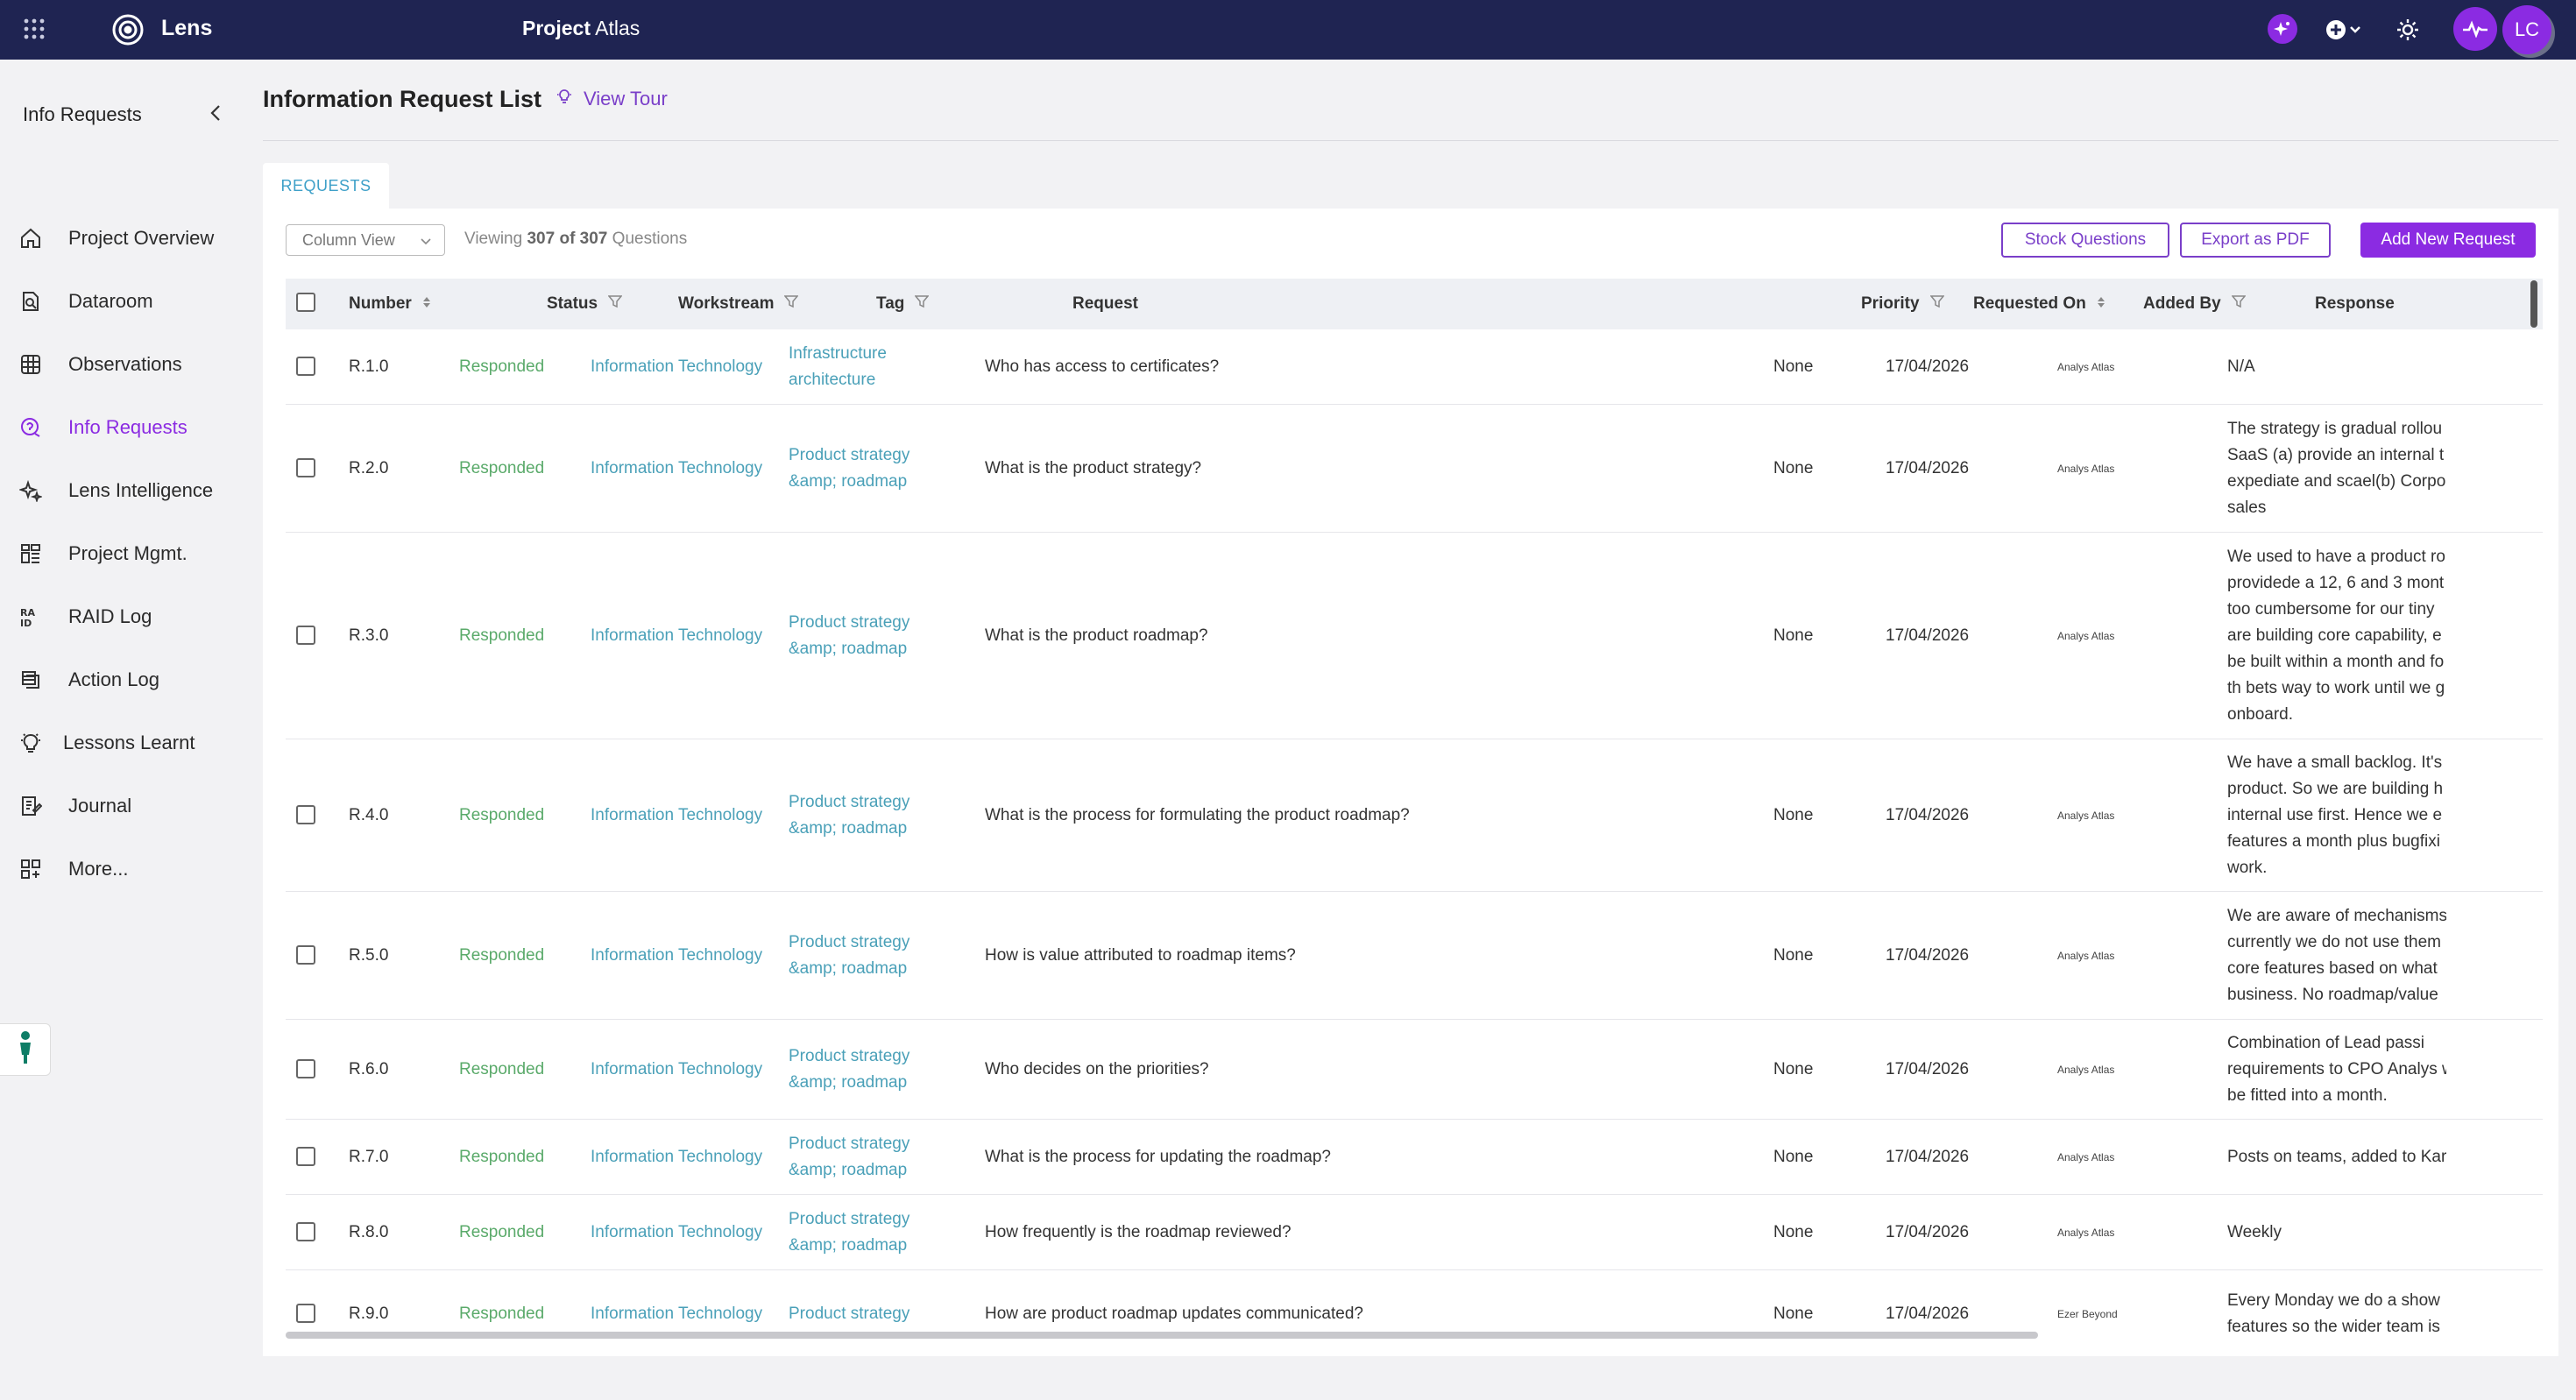  I want to click on request-number: R.9.0, so click(368, 1314).